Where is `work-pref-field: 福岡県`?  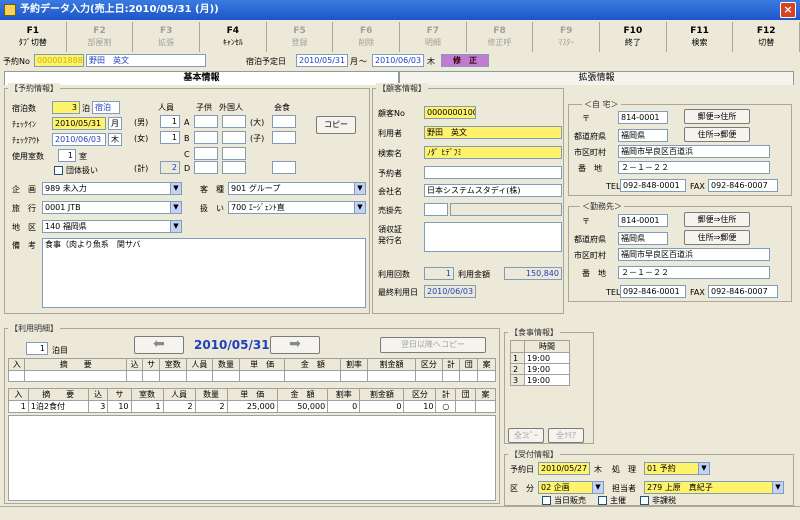 work-pref-field: 福岡県 is located at coordinates (643, 238).